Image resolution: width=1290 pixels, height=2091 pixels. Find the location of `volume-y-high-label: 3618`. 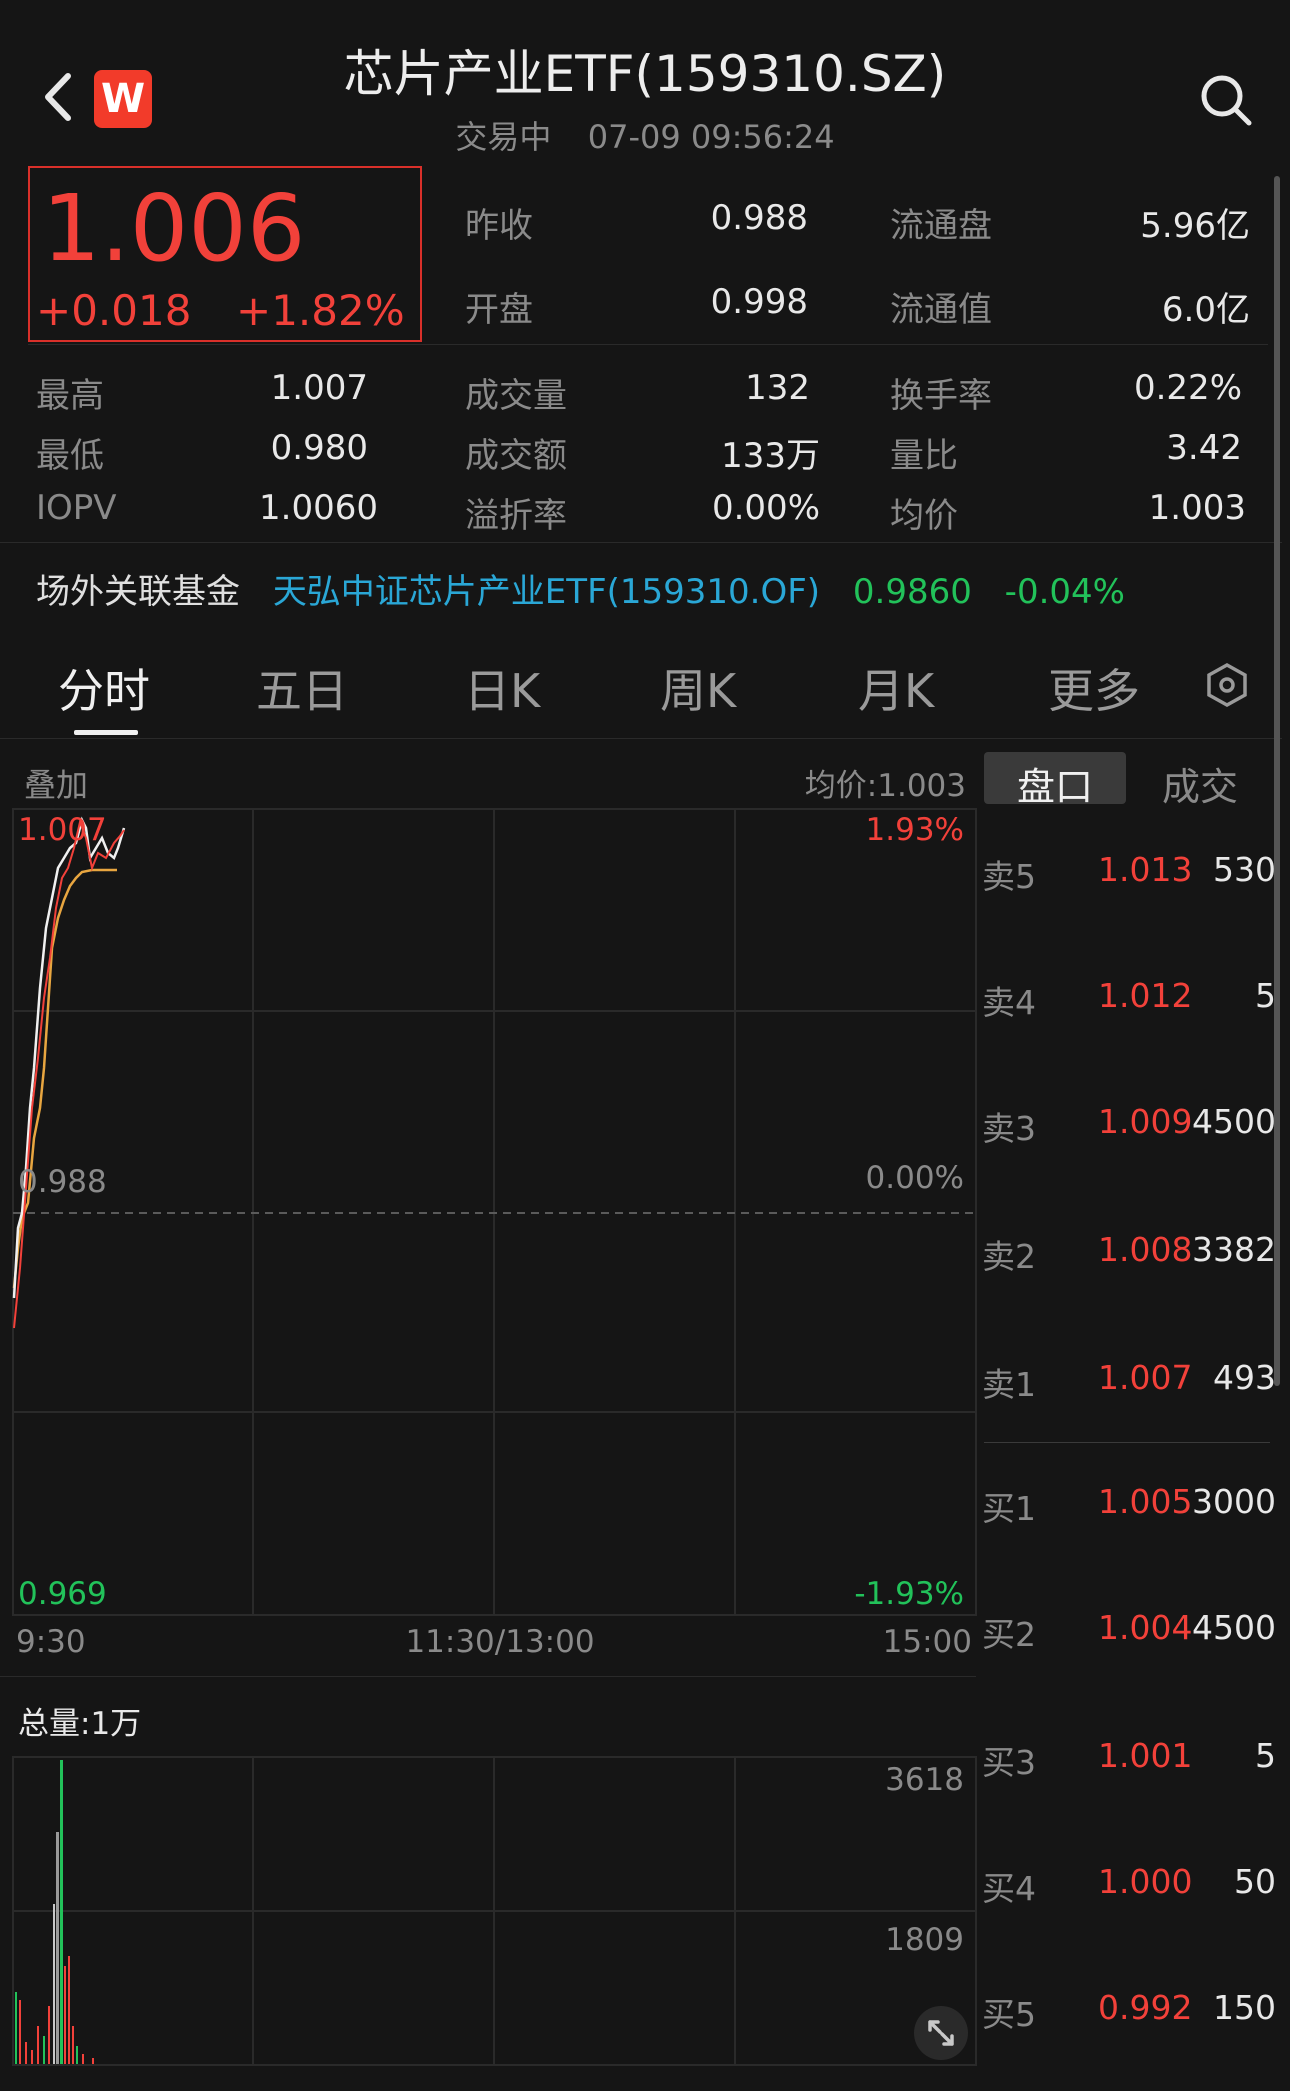

volume-y-high-label: 3618 is located at coordinates (924, 1780).